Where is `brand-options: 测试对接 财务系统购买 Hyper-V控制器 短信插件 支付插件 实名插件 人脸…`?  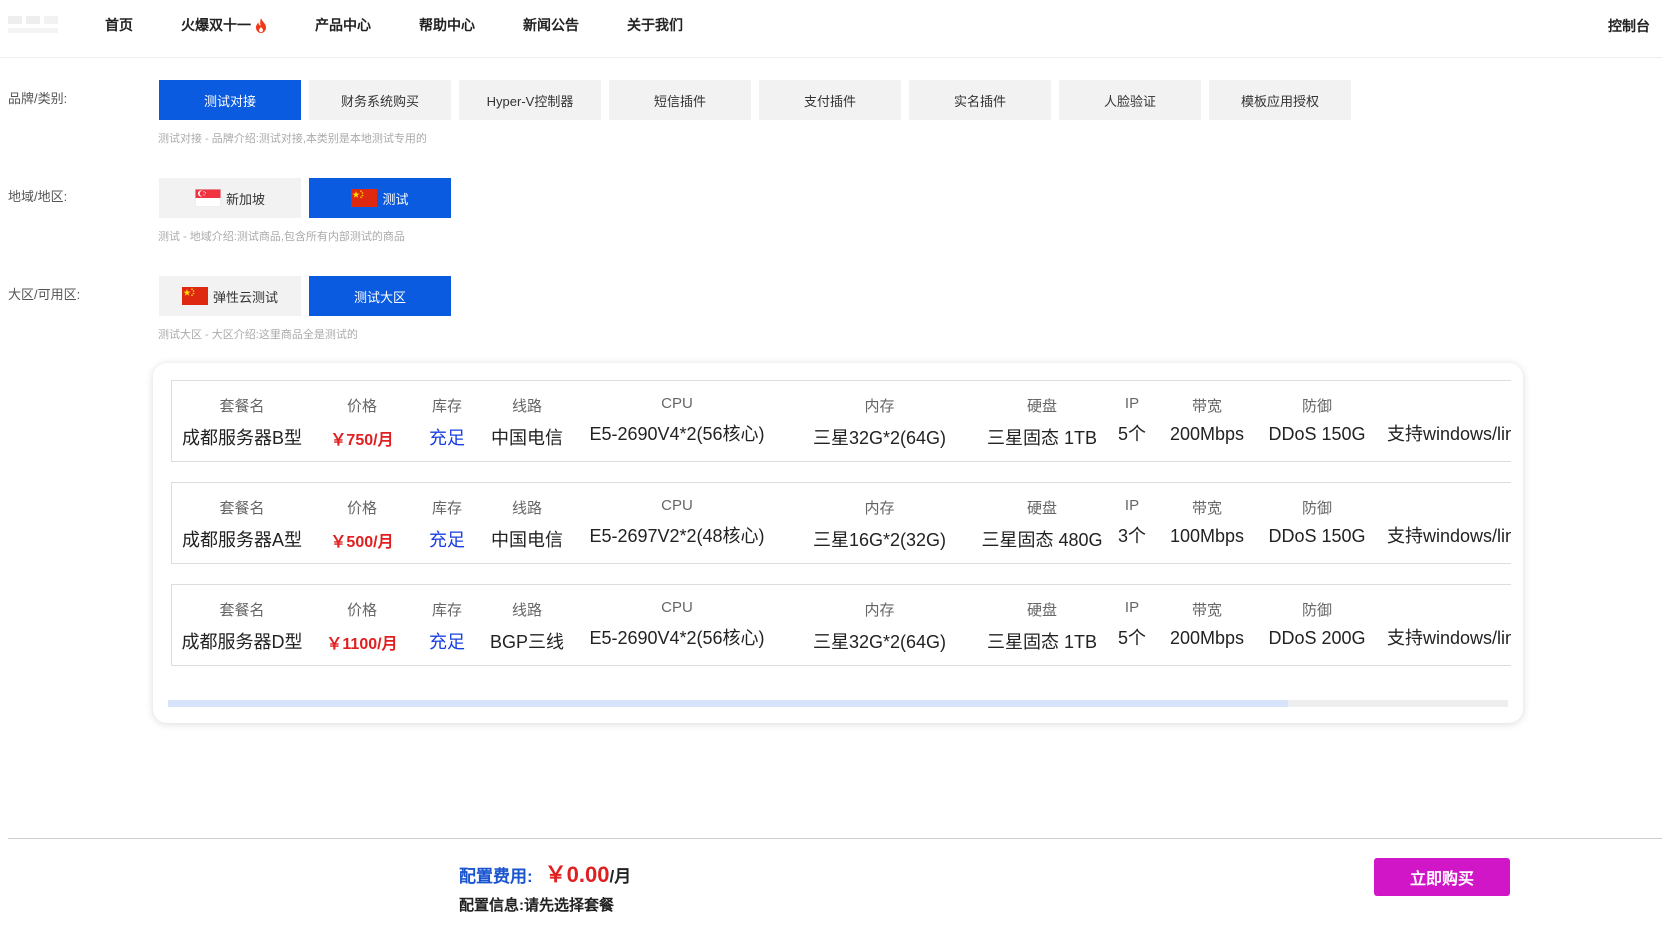 brand-options: 测试对接 财务系统购买 Hyper-V控制器 短信插件 支付插件 实名插件 人脸… is located at coordinates (759, 100).